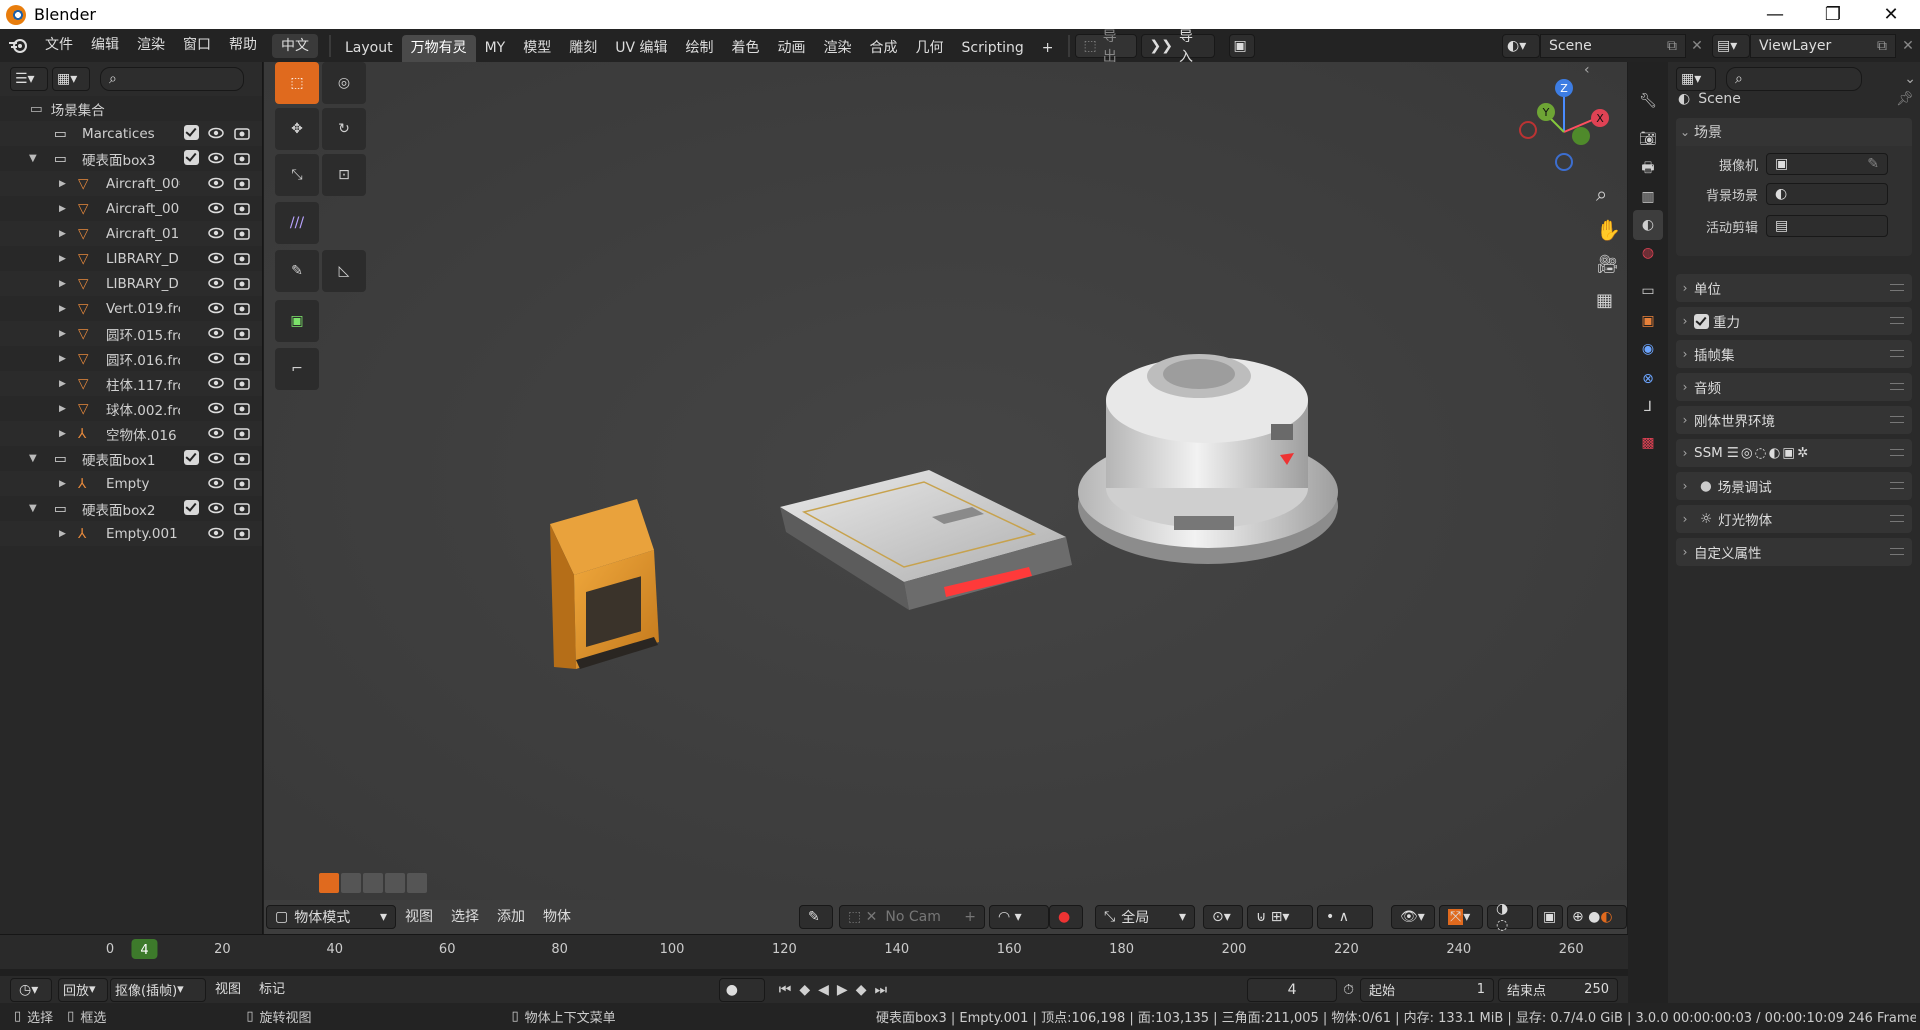 This screenshot has width=1920, height=1030. Describe the element at coordinates (1607, 264) in the screenshot. I see `camera-view-icon: 🎥︎` at that location.